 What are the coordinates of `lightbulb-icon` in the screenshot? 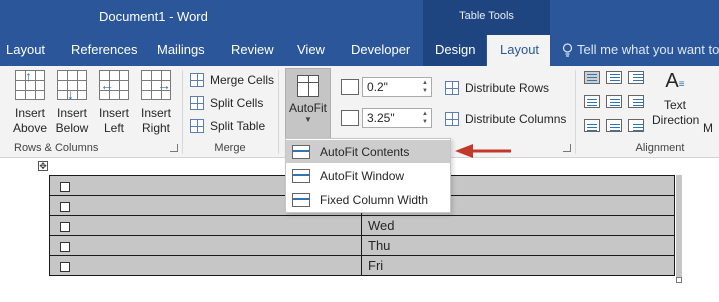 It's located at (567, 49).